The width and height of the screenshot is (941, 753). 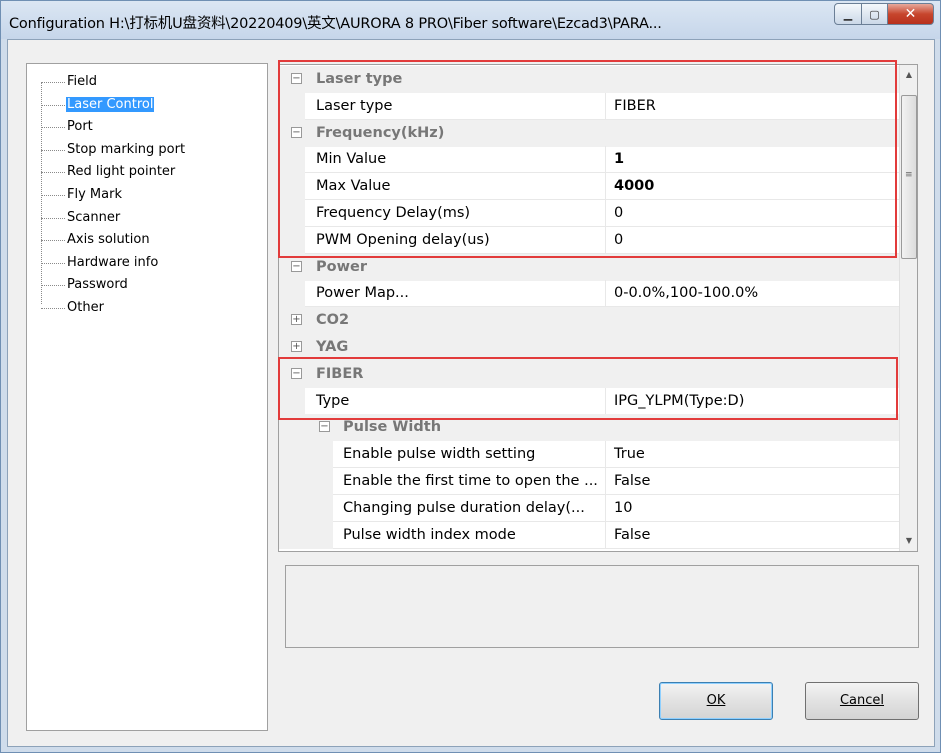 What do you see at coordinates (589, 267) in the screenshot?
I see `category-row: − Power` at bounding box center [589, 267].